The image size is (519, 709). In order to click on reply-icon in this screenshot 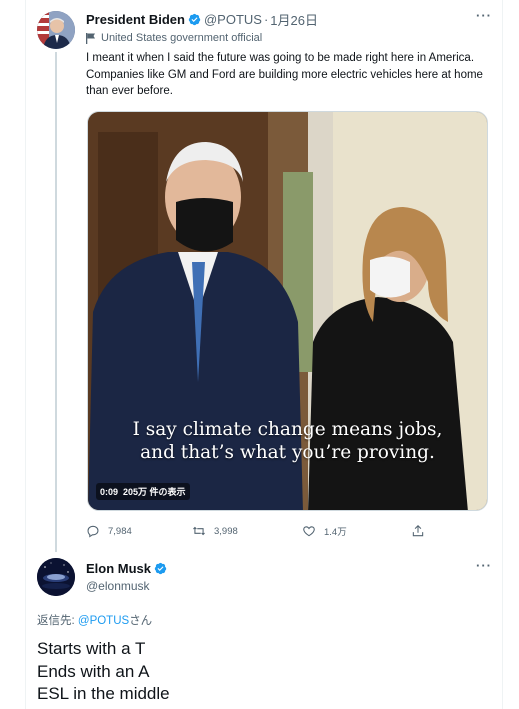, I will do `click(93, 531)`.